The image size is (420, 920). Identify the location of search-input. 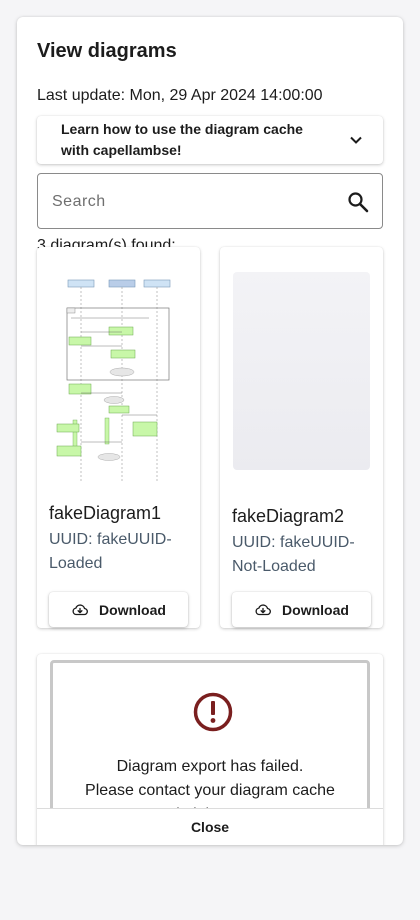
(187, 202).